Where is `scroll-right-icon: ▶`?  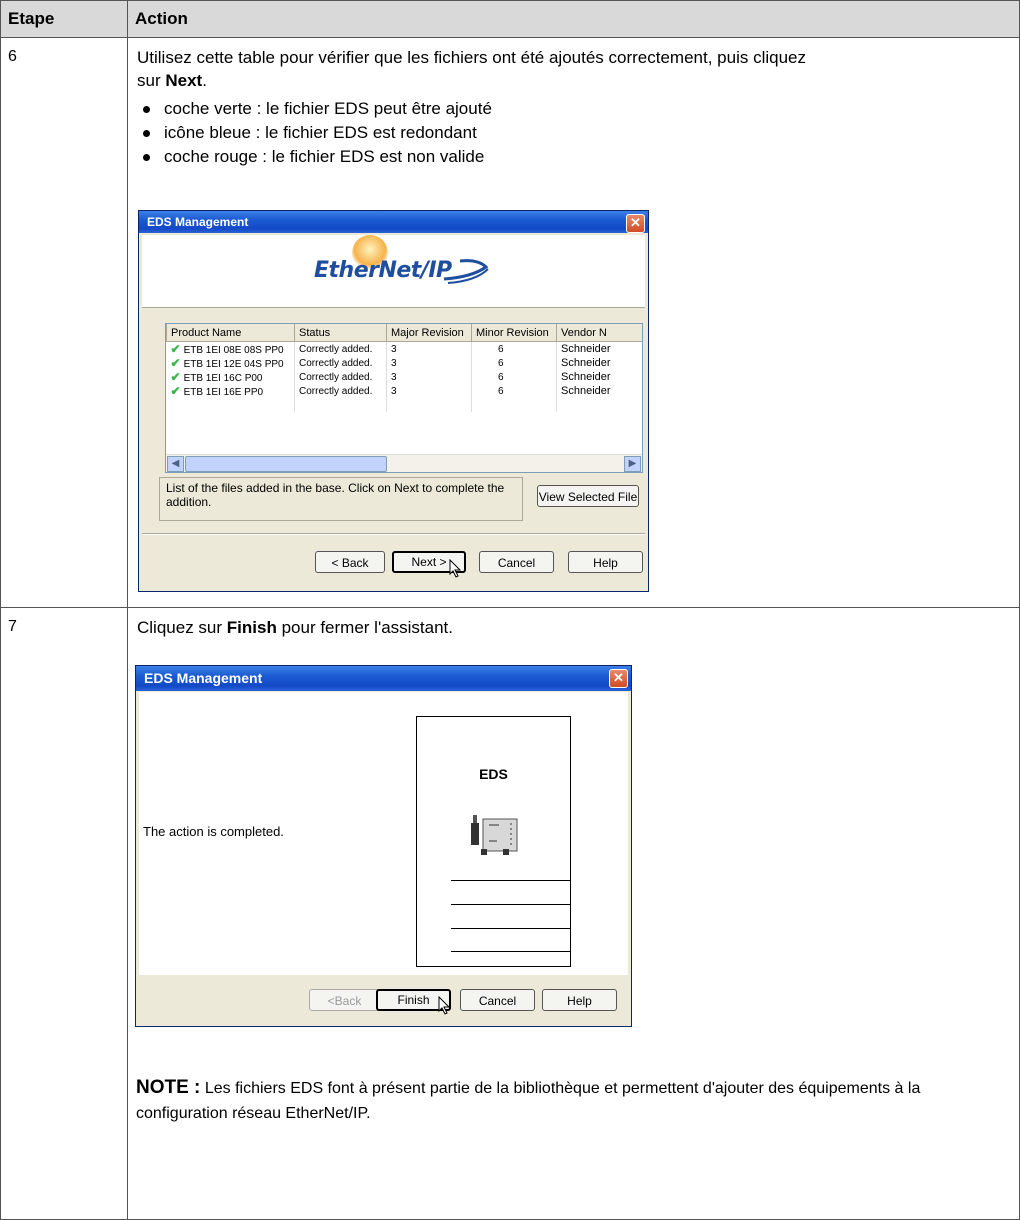
scroll-right-icon: ▶ is located at coordinates (632, 464).